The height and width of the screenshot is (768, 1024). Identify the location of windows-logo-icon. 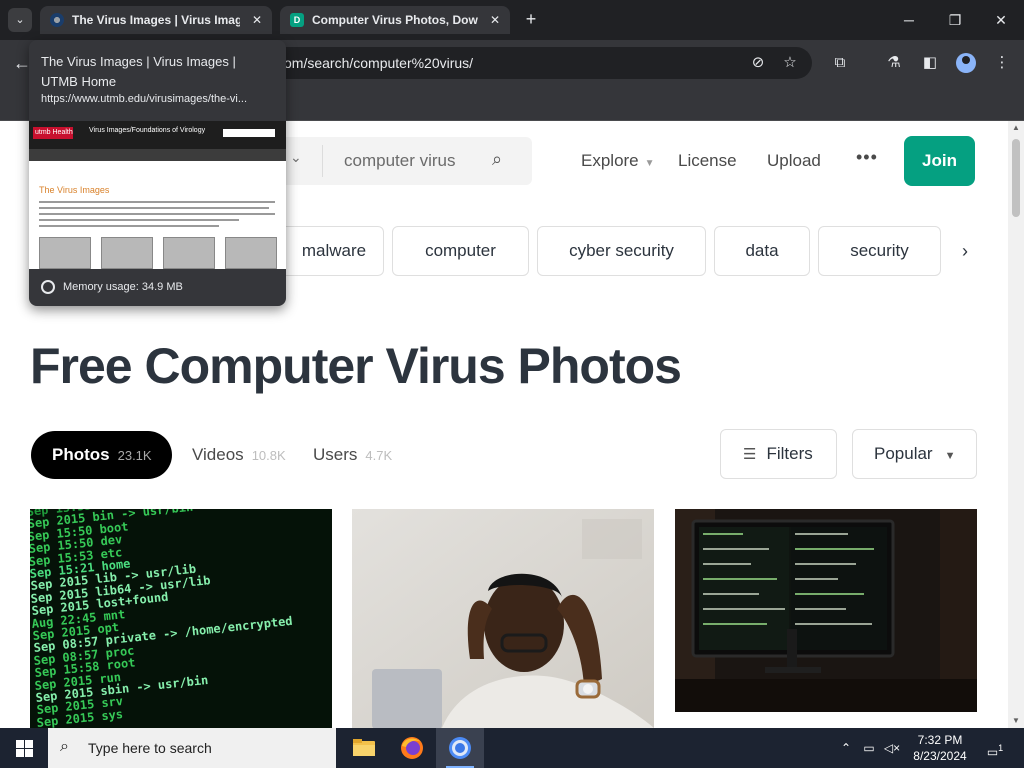
(20, 744).